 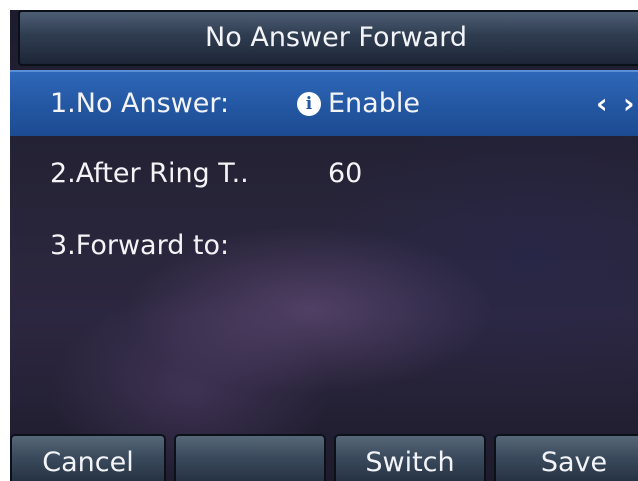 I want to click on menu-row-after-ring-time: 2.After Ring T.. 60, so click(x=324, y=175).